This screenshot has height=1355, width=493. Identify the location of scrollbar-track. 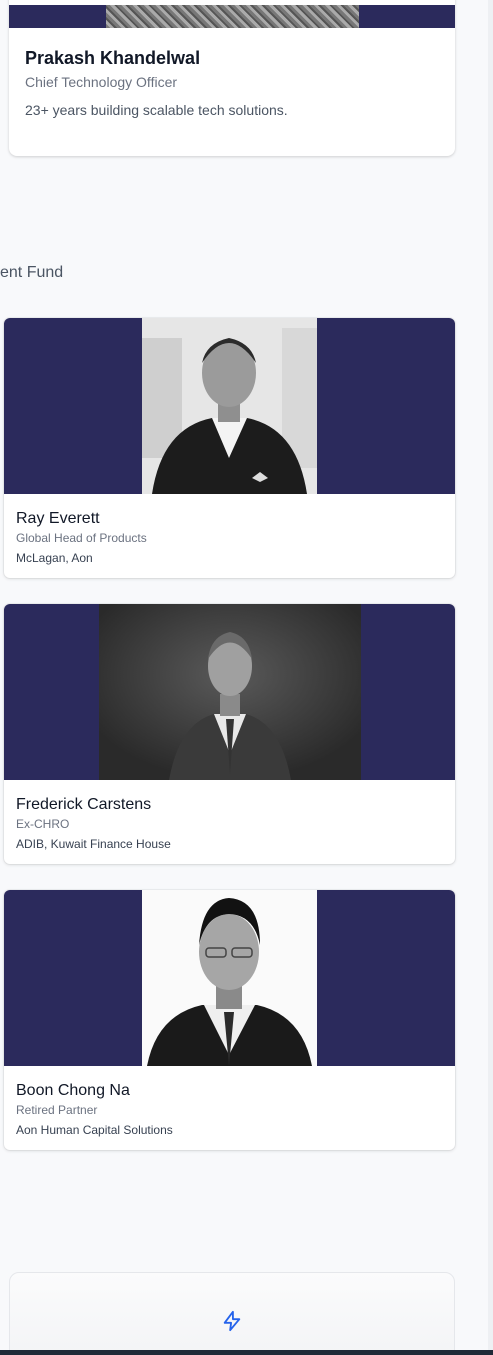
(490, 677).